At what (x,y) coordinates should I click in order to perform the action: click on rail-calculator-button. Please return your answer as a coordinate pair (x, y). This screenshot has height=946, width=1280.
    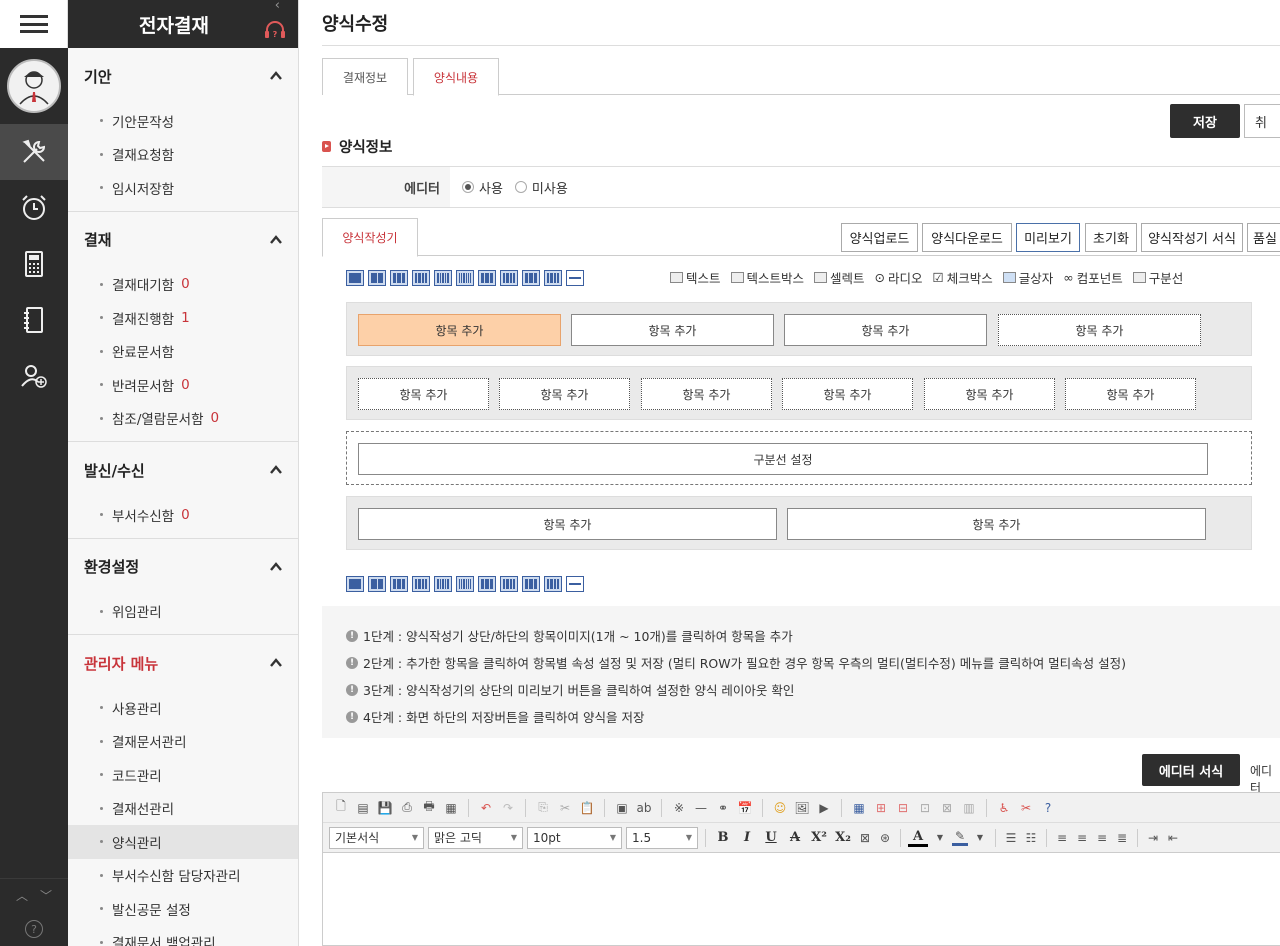
    Looking at the image, I should click on (34, 264).